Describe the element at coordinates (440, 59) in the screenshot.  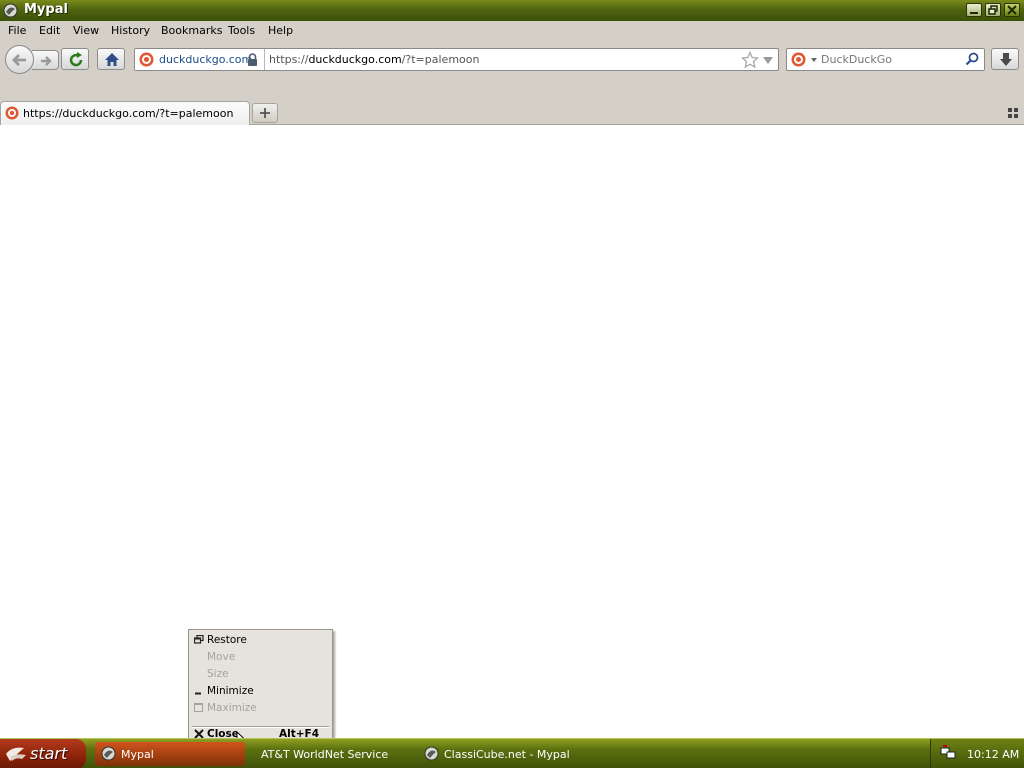
I see `url-suffix: /?t=palemoon` at that location.